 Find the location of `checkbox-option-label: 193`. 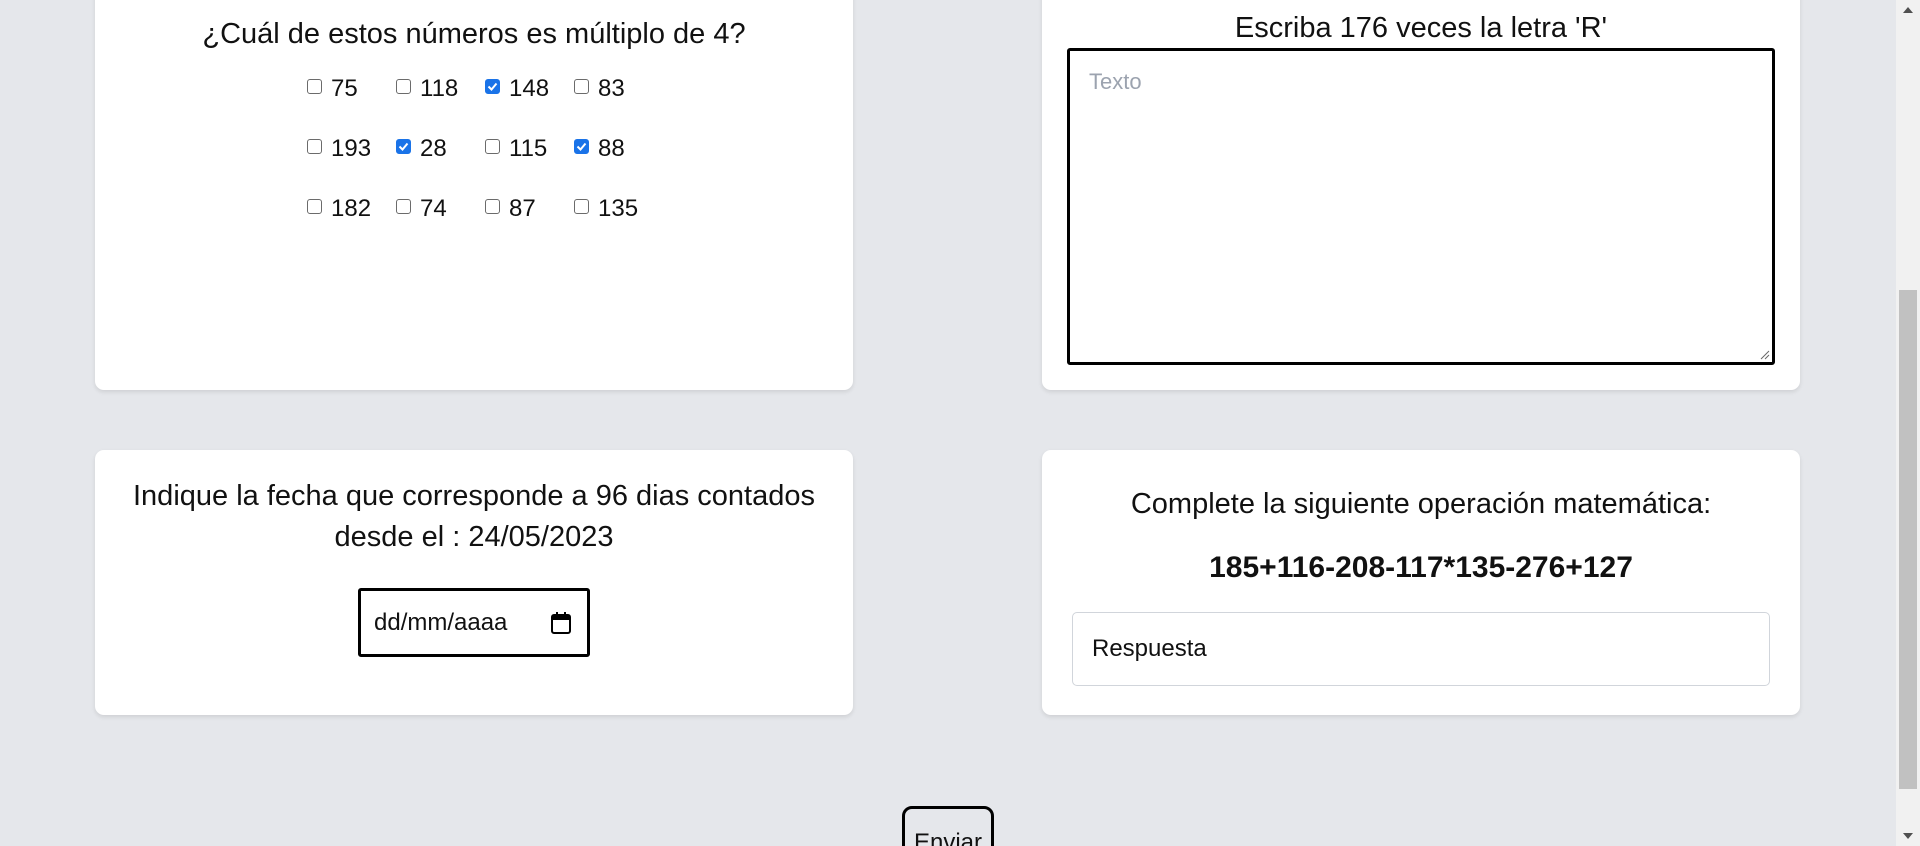

checkbox-option-label: 193 is located at coordinates (351, 148).